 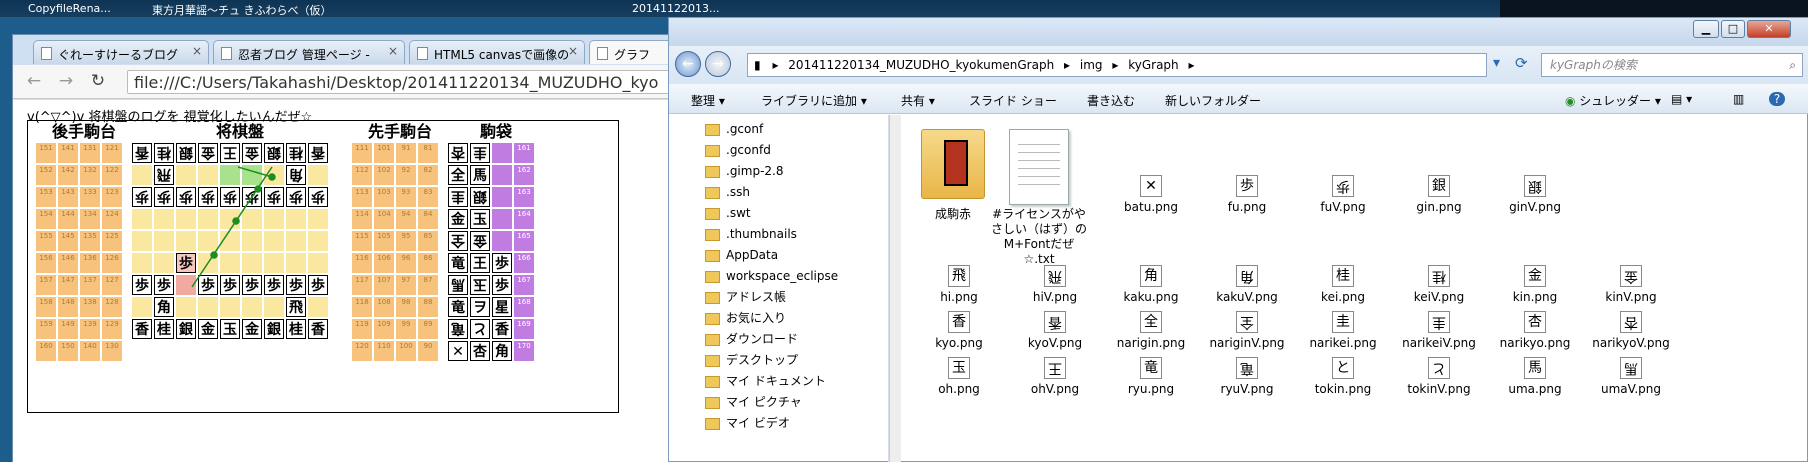 What do you see at coordinates (741, 255) in the screenshot?
I see `nav-folder-item: AppData` at bounding box center [741, 255].